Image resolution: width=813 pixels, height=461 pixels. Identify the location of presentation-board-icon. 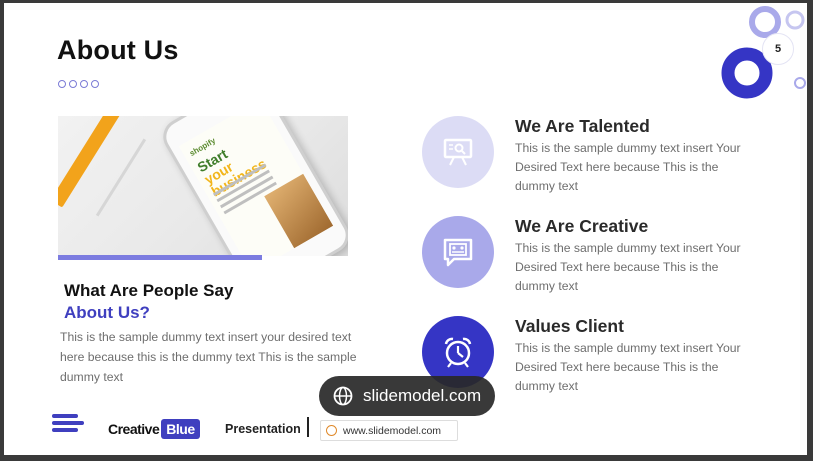
(458, 152).